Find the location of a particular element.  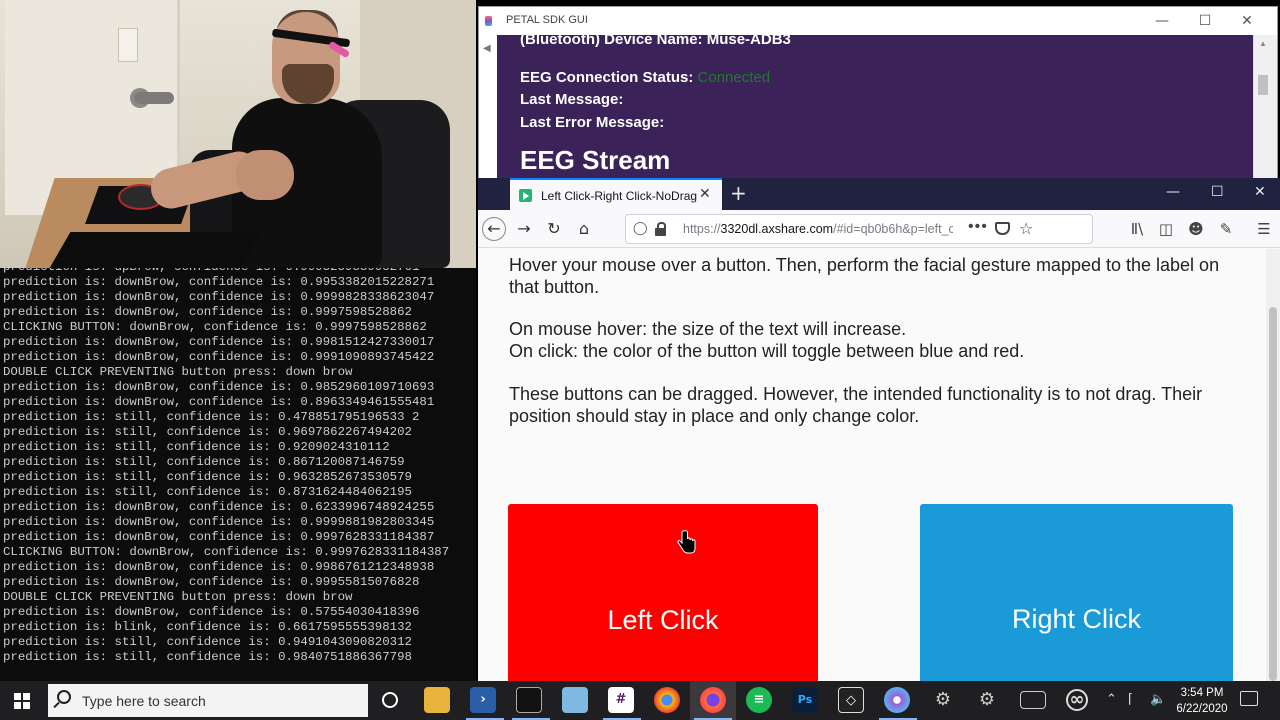

petal-icon is located at coordinates (897, 700).